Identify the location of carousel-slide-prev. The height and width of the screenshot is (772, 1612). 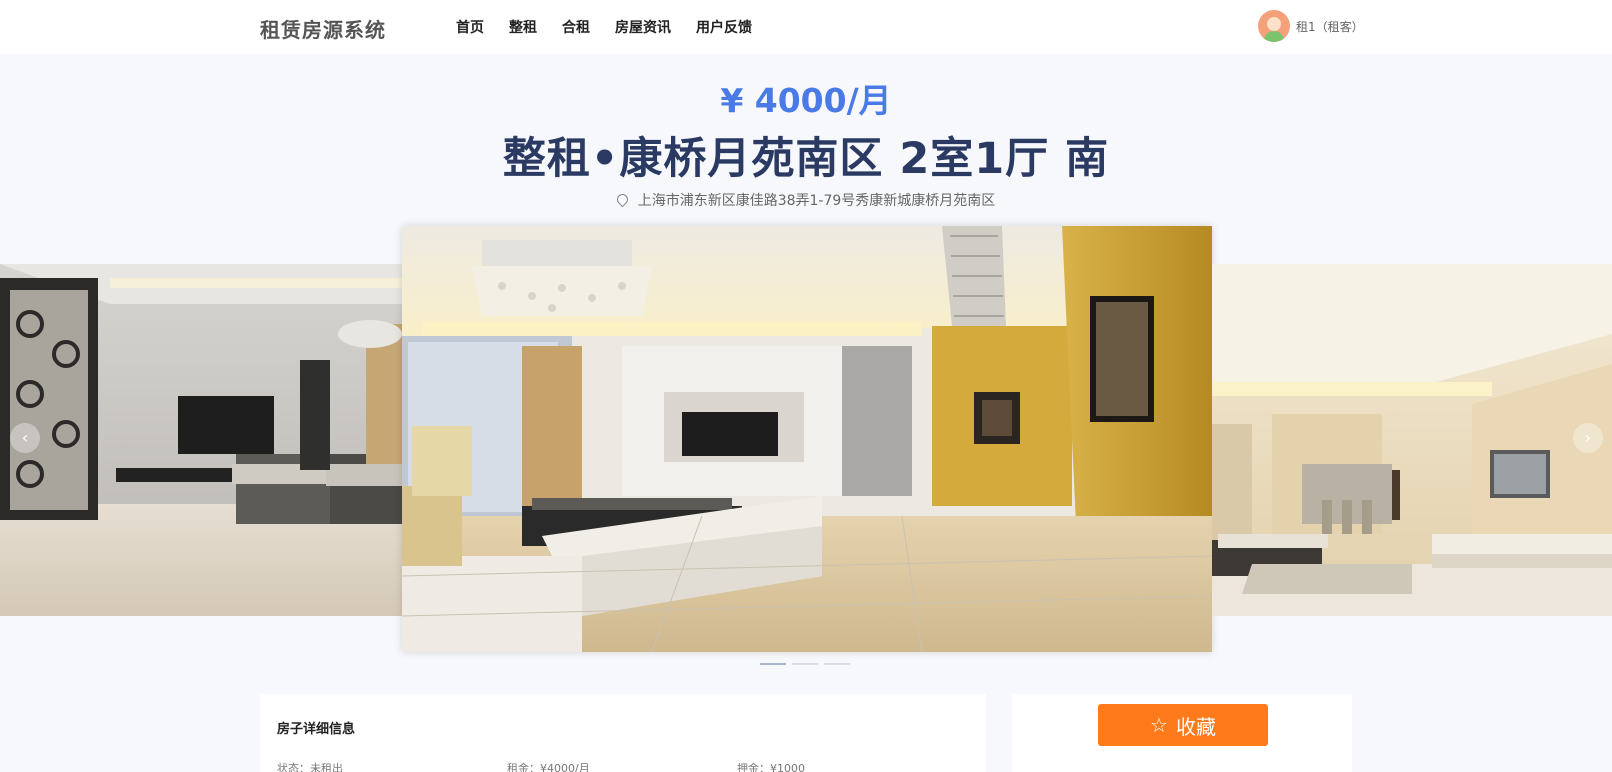
(201, 440).